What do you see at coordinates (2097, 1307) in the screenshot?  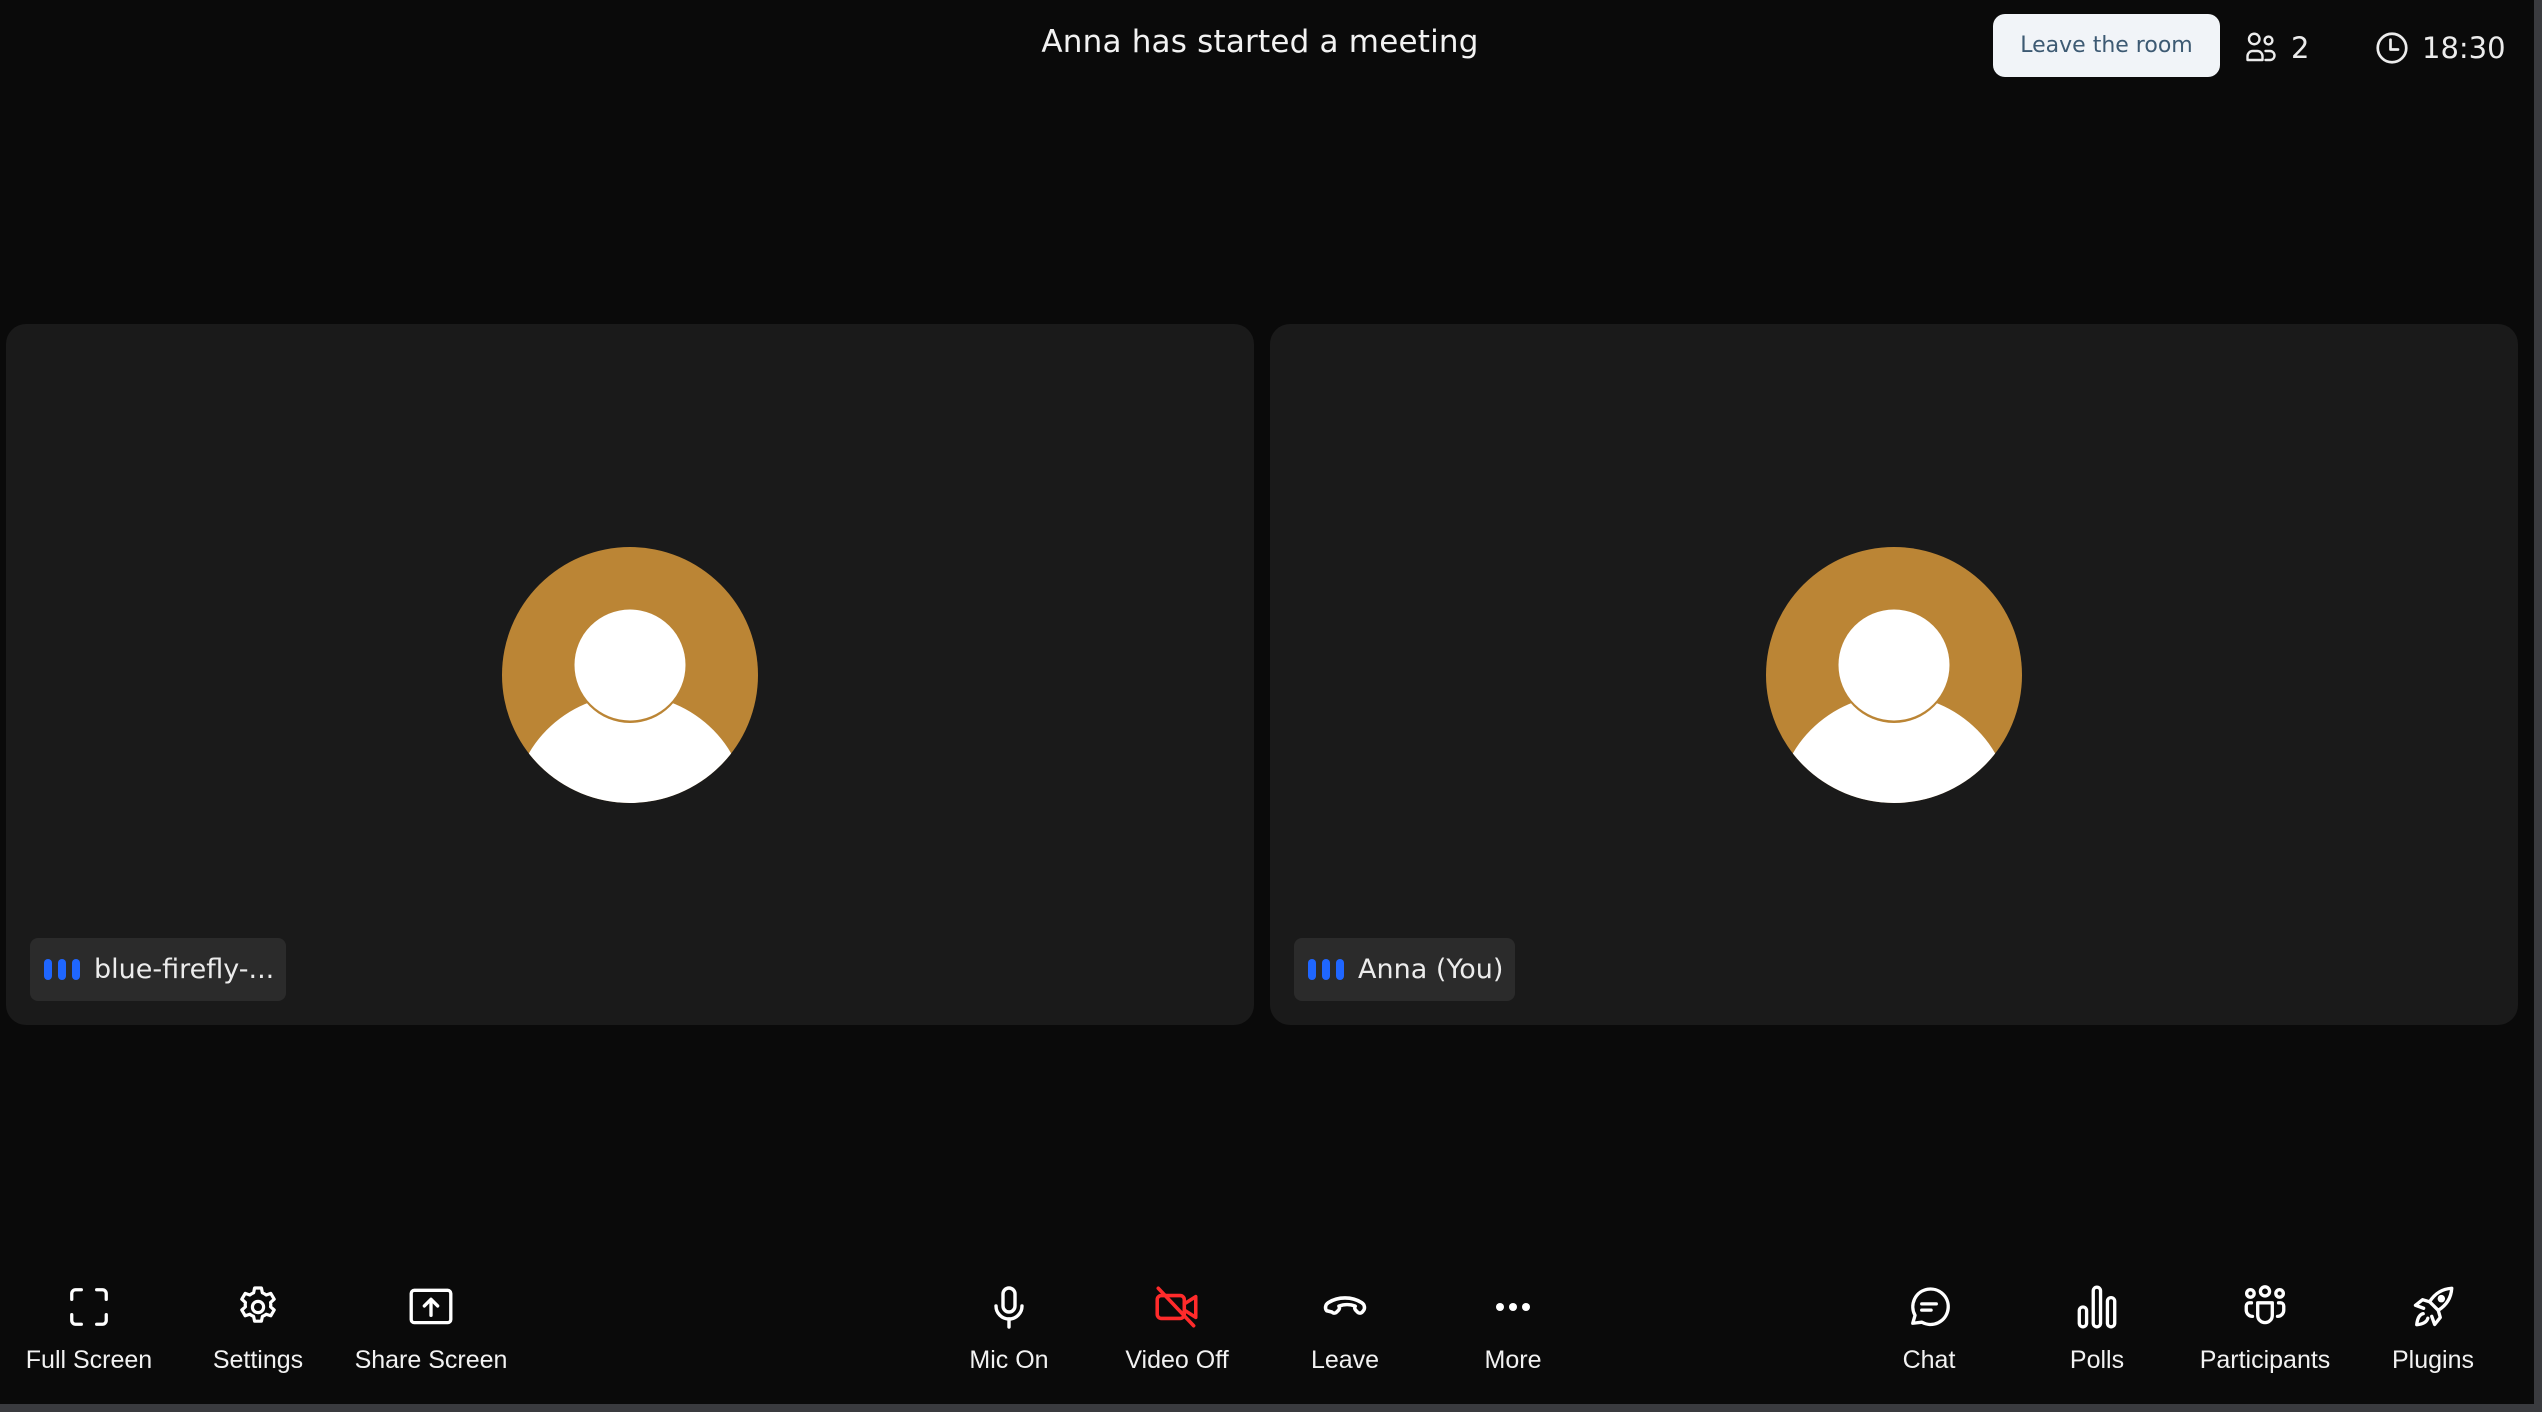 I see `polls-icon` at bounding box center [2097, 1307].